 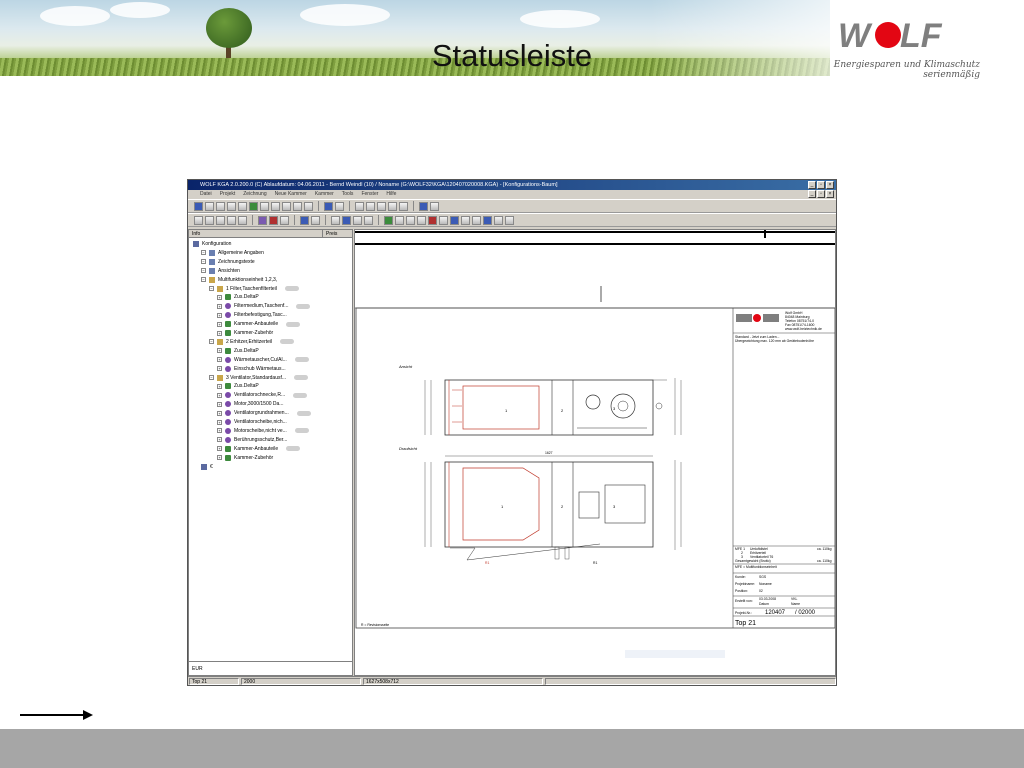 What do you see at coordinates (231, 220) in the screenshot?
I see `save-icon` at bounding box center [231, 220].